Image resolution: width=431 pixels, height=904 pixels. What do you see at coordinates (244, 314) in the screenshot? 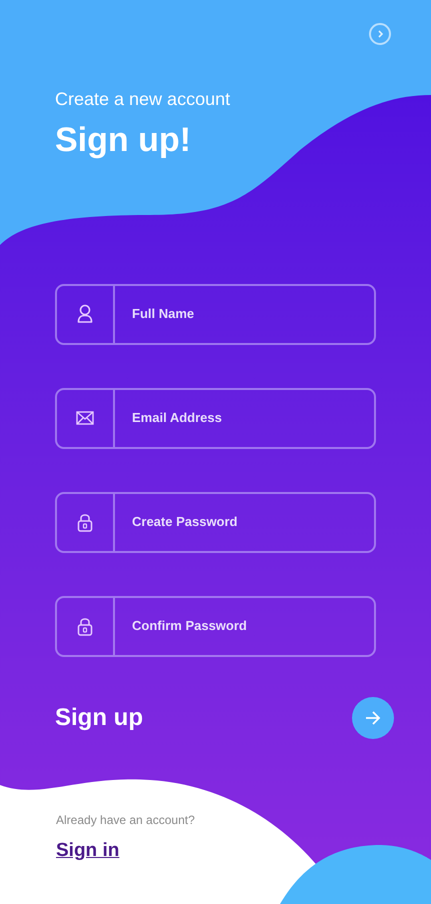
I see `text-input: Full Name` at bounding box center [244, 314].